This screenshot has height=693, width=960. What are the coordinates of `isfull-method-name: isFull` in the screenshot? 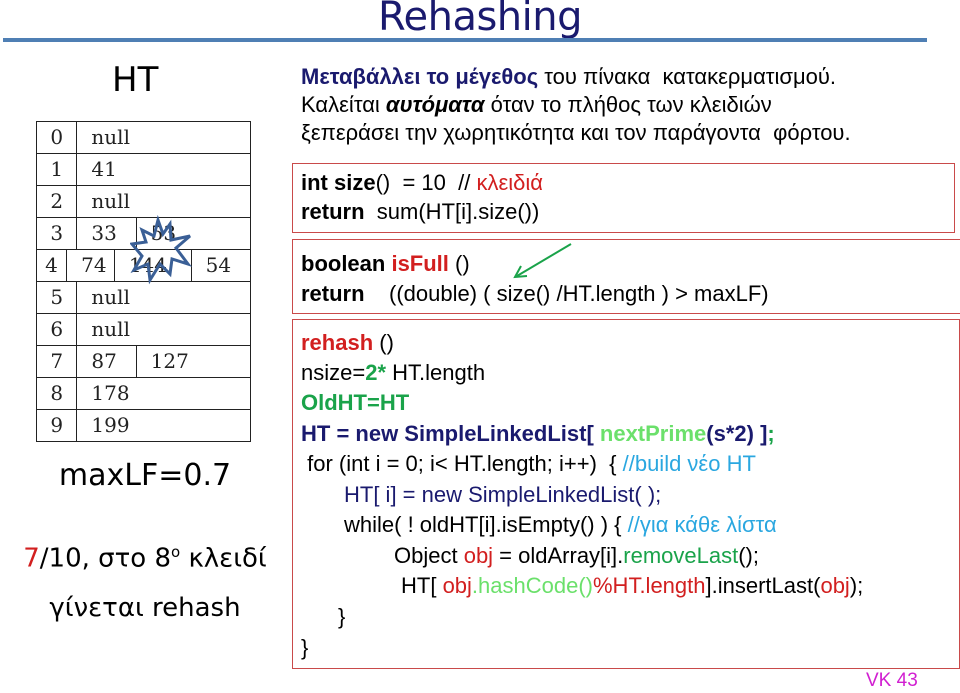 It's located at (420, 263).